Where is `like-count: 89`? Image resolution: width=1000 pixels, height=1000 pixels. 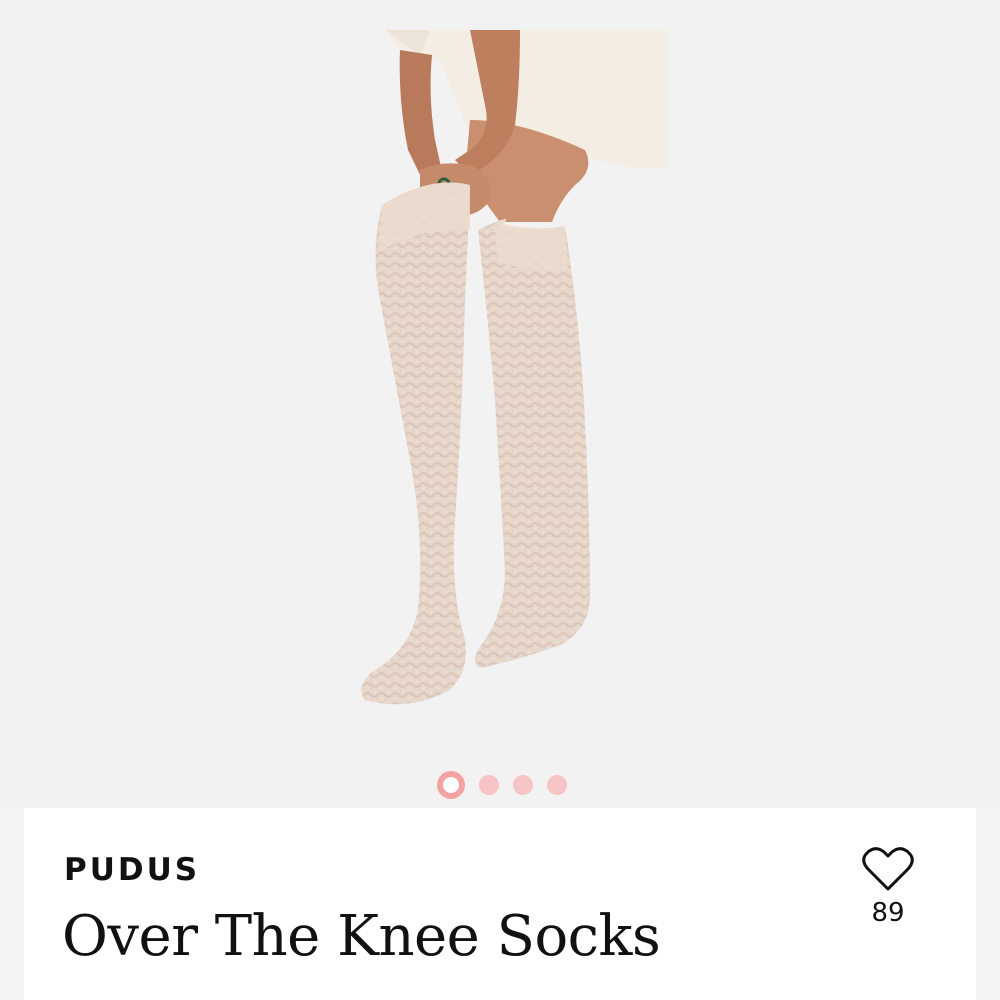
like-count: 89 is located at coordinates (888, 913).